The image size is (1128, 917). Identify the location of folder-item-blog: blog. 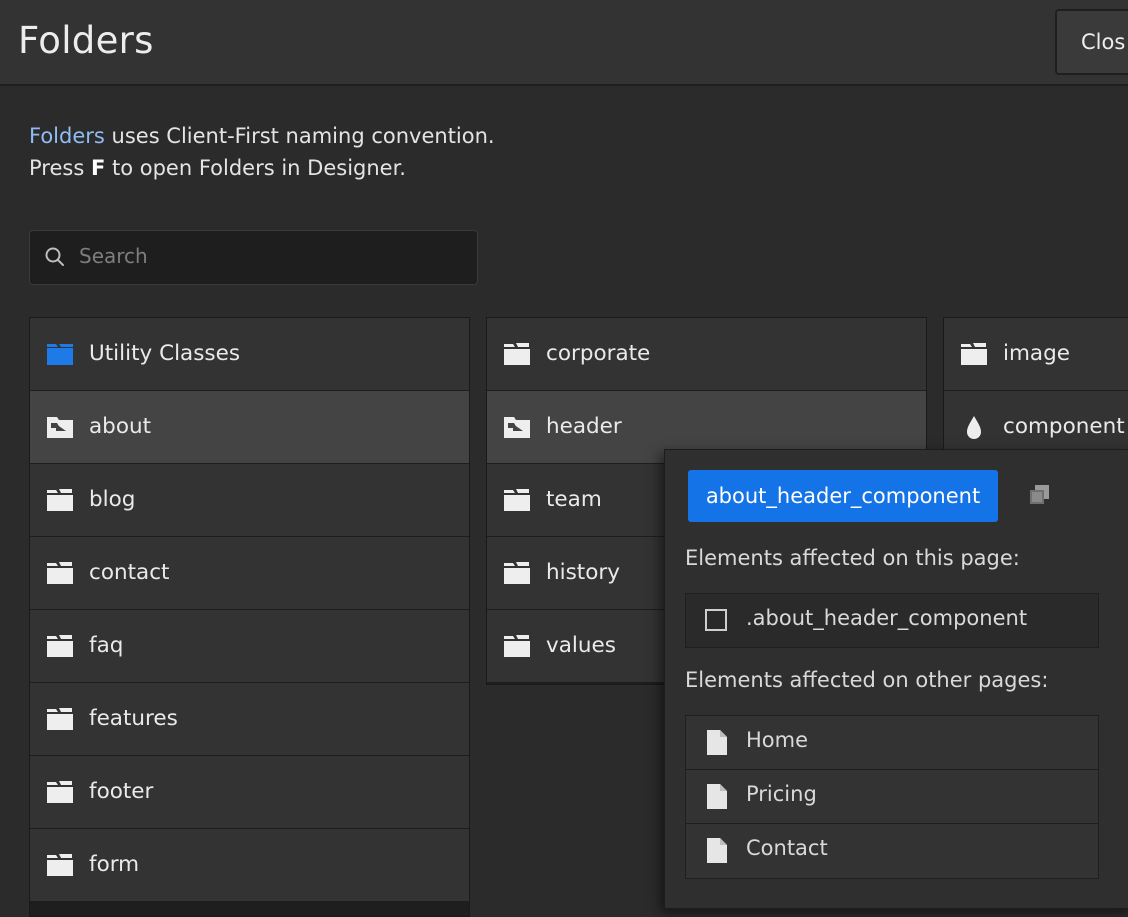
(249, 500).